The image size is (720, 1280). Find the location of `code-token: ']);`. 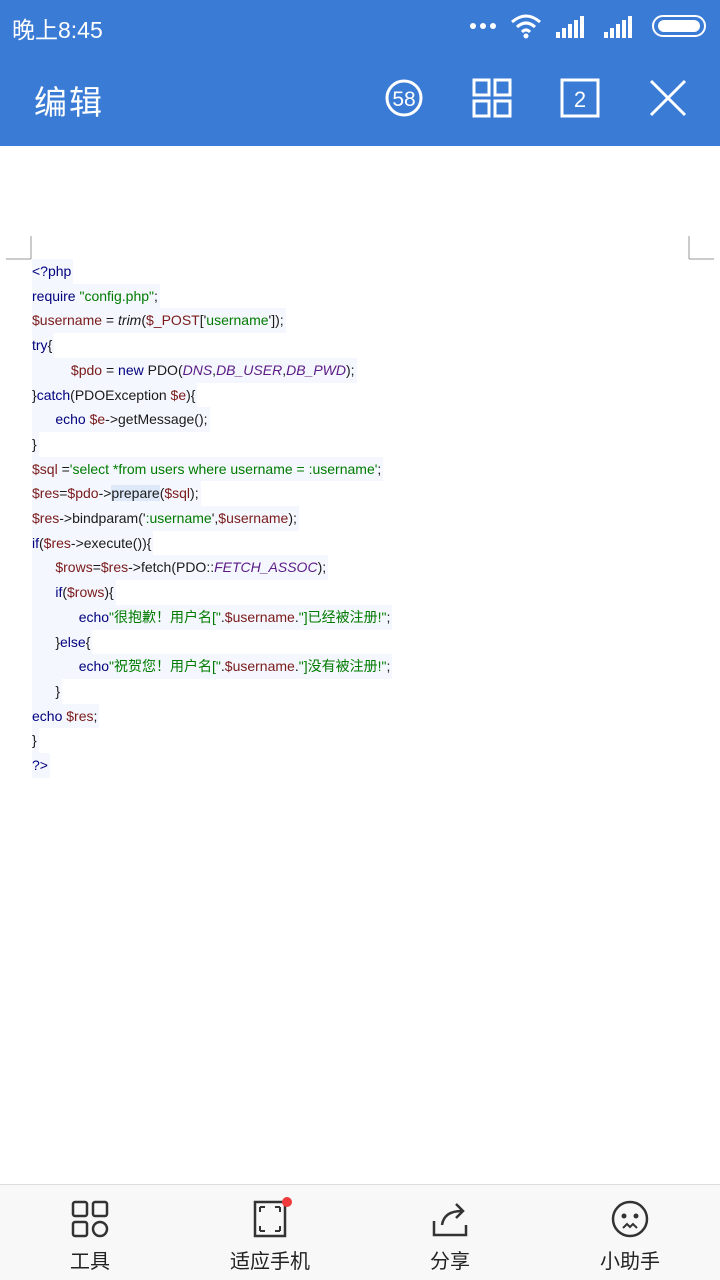

code-token: ']); is located at coordinates (276, 320).